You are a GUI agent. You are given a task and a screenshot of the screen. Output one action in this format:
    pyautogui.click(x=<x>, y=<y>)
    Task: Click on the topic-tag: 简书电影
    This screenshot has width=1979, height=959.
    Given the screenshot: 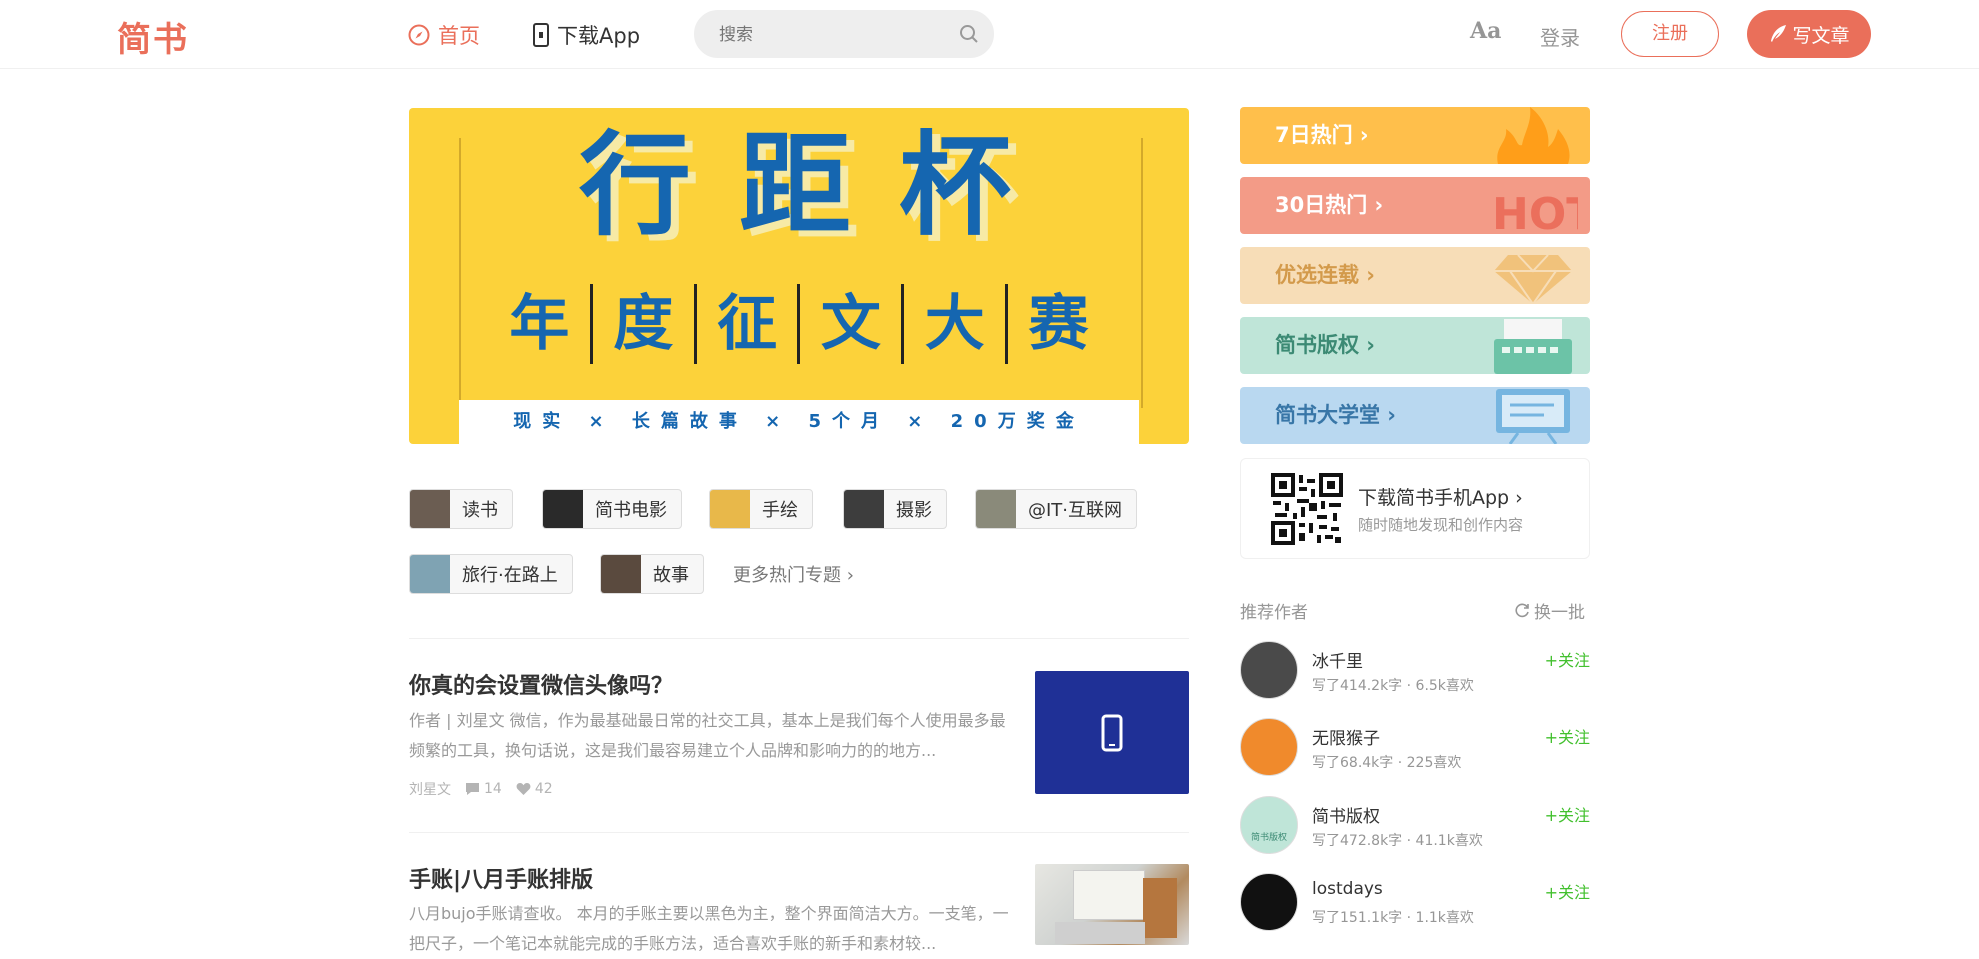 What is the action you would take?
    pyautogui.click(x=612, y=509)
    